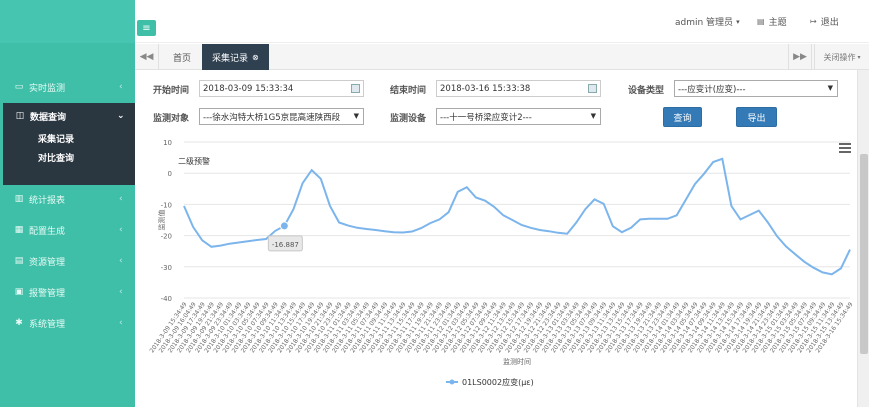  What do you see at coordinates (813, 21) in the screenshot?
I see `logout-icon: ↦` at bounding box center [813, 21].